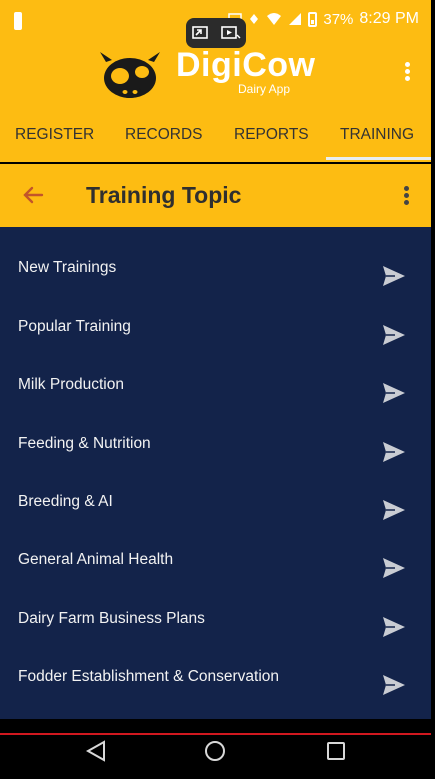 This screenshot has height=779, width=435. Describe the element at coordinates (149, 676) in the screenshot. I see `topic-label: Fodder Establishment & Conservation` at that location.